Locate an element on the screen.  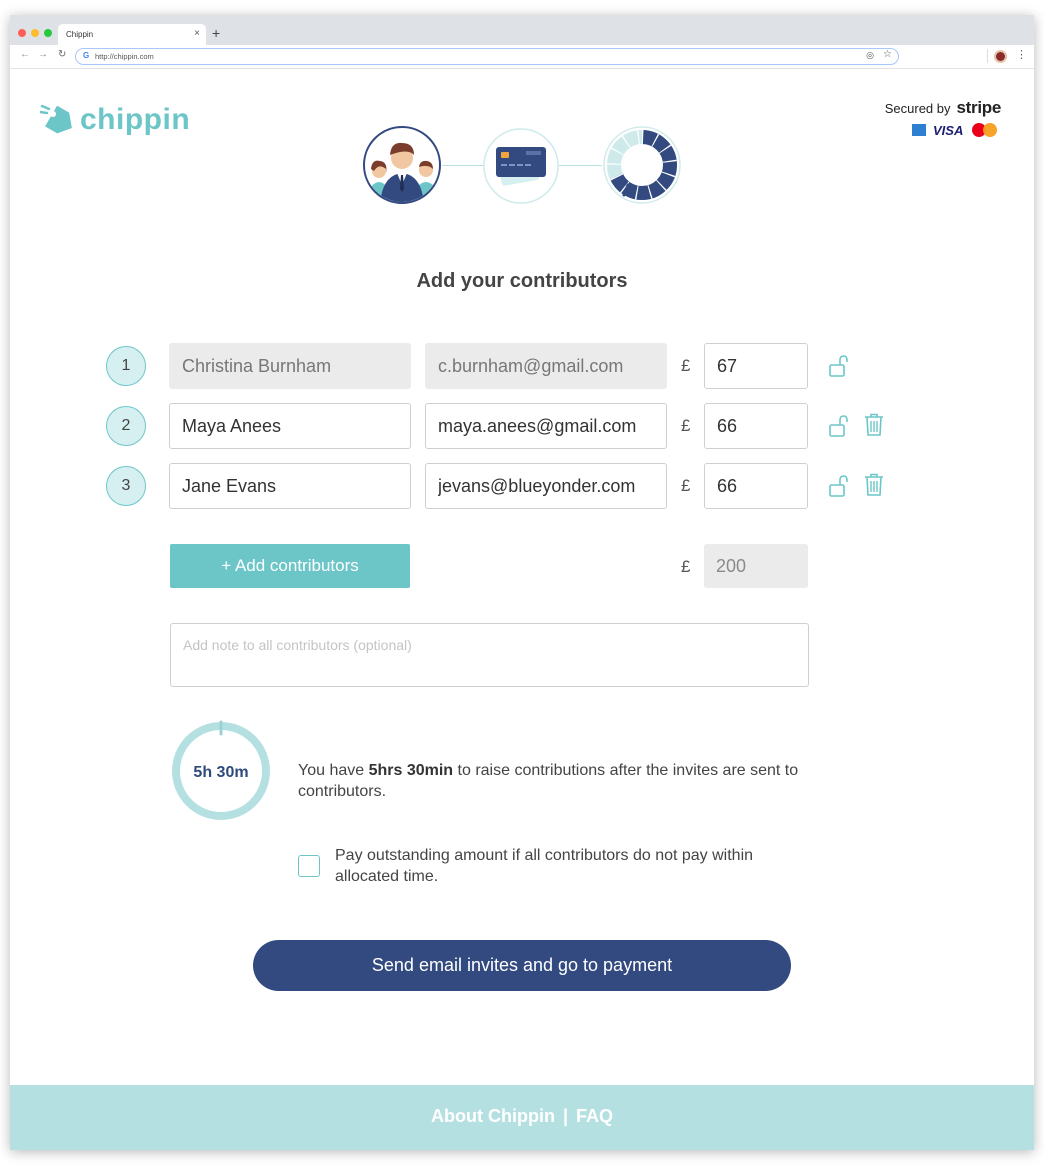
tag-logo-icon is located at coordinates (56, 119).